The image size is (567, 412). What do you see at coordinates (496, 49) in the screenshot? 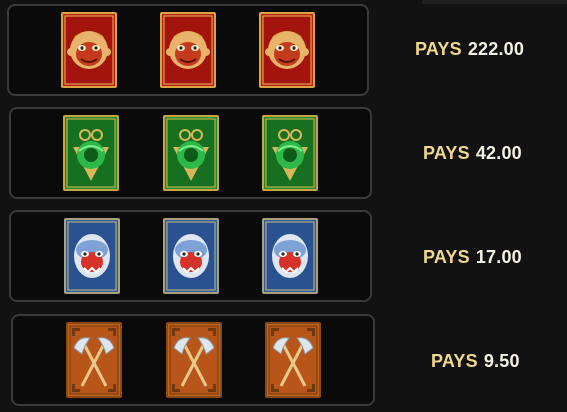
I see `payout-amount: 222.00` at bounding box center [496, 49].